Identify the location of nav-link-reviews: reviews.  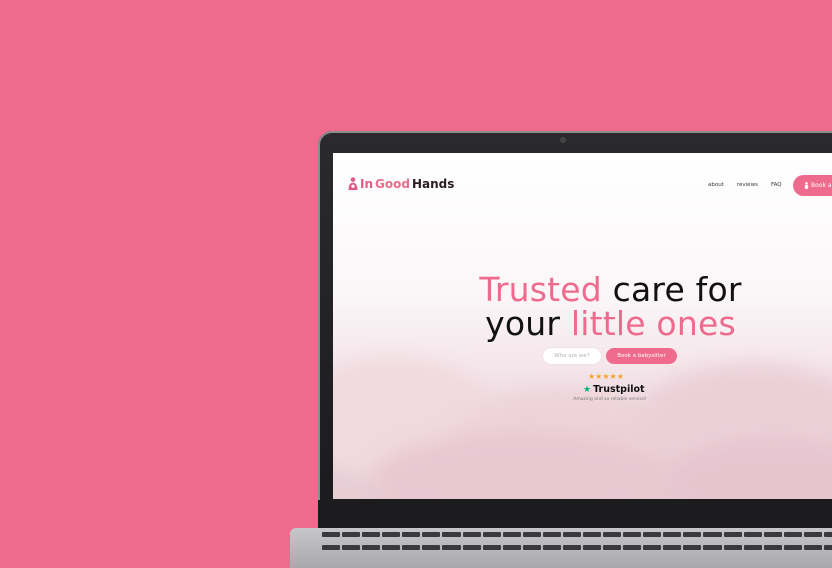
(747, 185).